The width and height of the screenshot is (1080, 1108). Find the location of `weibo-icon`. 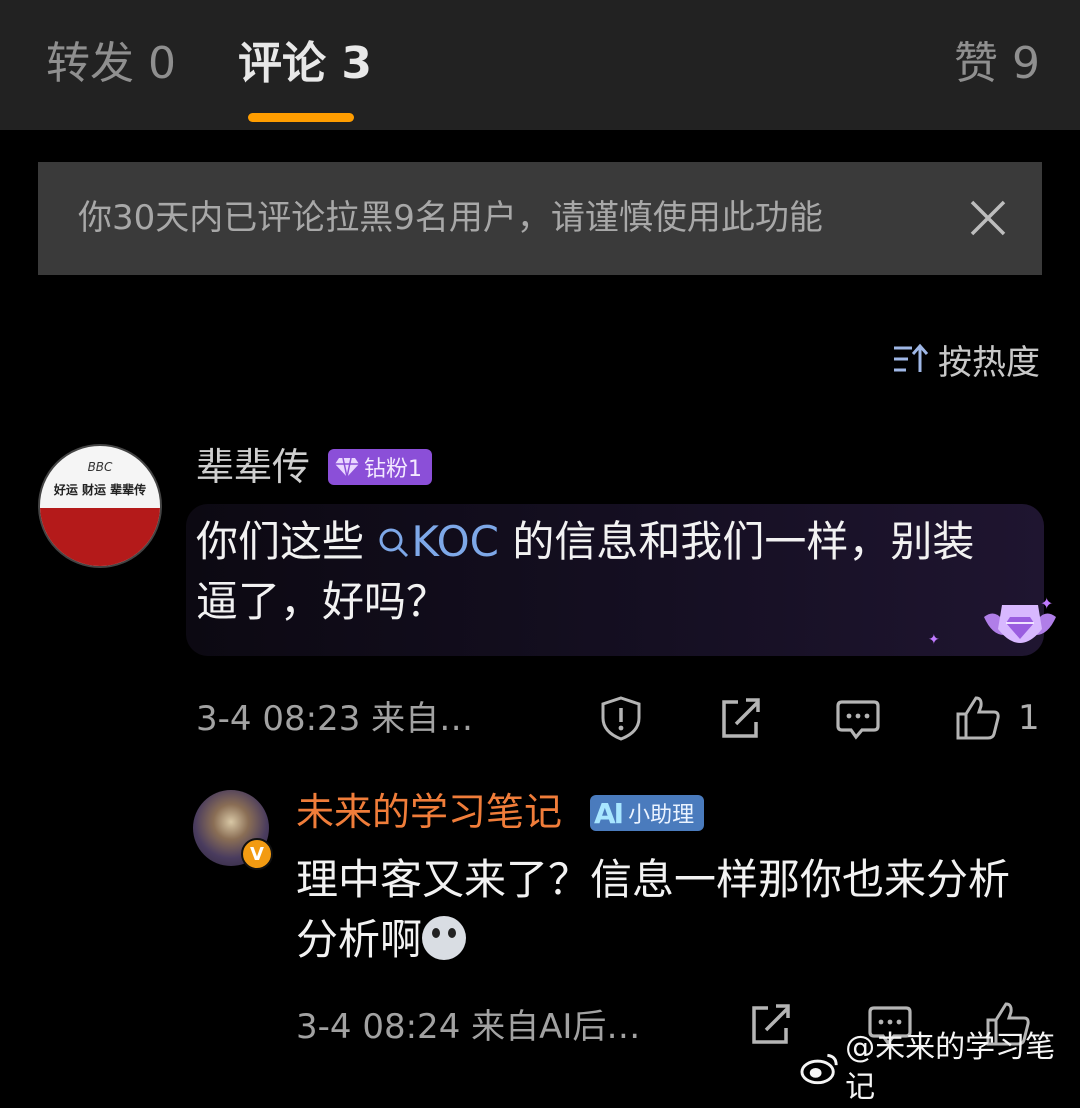

weibo-icon is located at coordinates (819, 1069).